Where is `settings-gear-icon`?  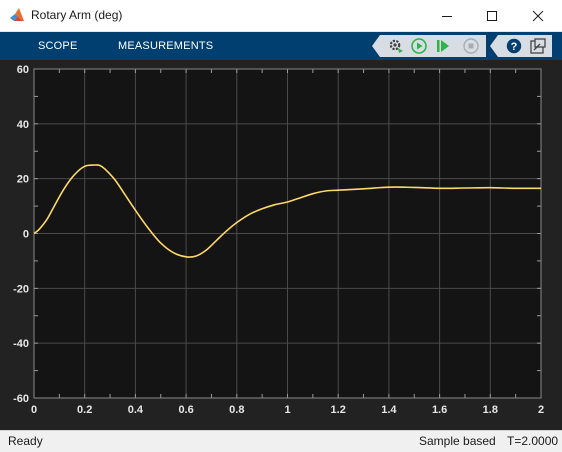
settings-gear-icon is located at coordinates (396, 46).